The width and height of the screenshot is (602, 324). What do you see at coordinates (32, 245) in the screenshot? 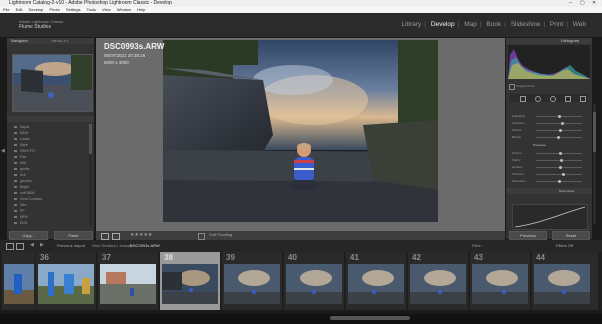
I see `back-arrow-icon: ◀` at bounding box center [32, 245].